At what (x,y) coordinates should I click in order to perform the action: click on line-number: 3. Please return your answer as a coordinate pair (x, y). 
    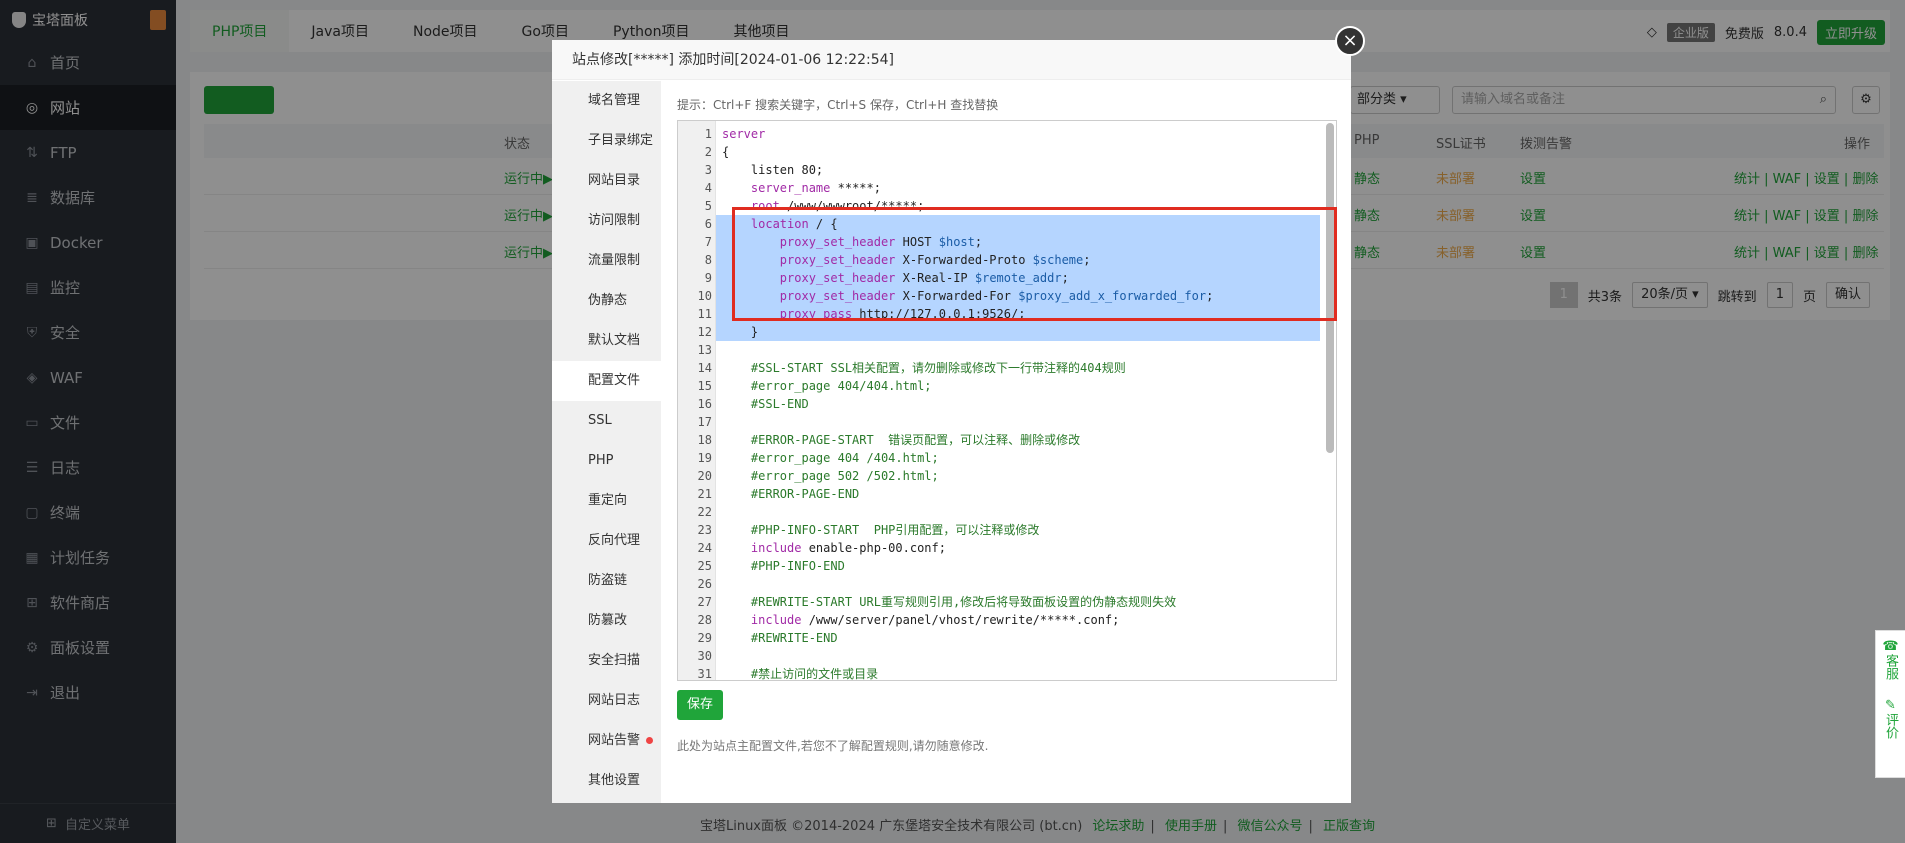
    Looking at the image, I should click on (708, 170).